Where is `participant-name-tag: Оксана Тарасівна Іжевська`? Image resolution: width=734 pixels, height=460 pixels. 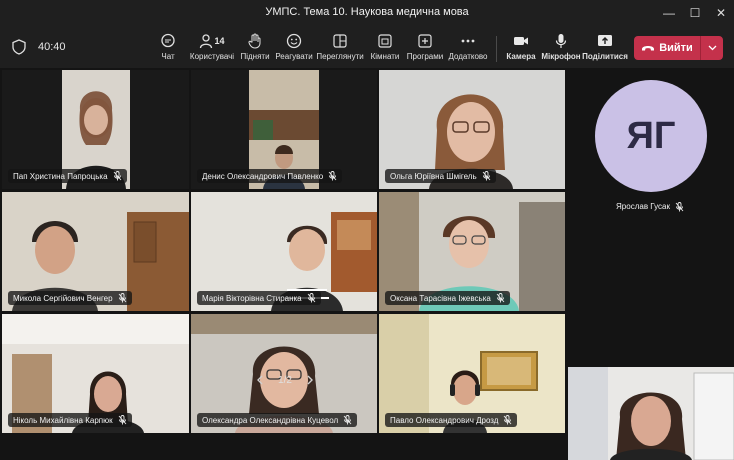
participant-name-tag: Оксана Тарасівна Іжевська is located at coordinates (447, 298).